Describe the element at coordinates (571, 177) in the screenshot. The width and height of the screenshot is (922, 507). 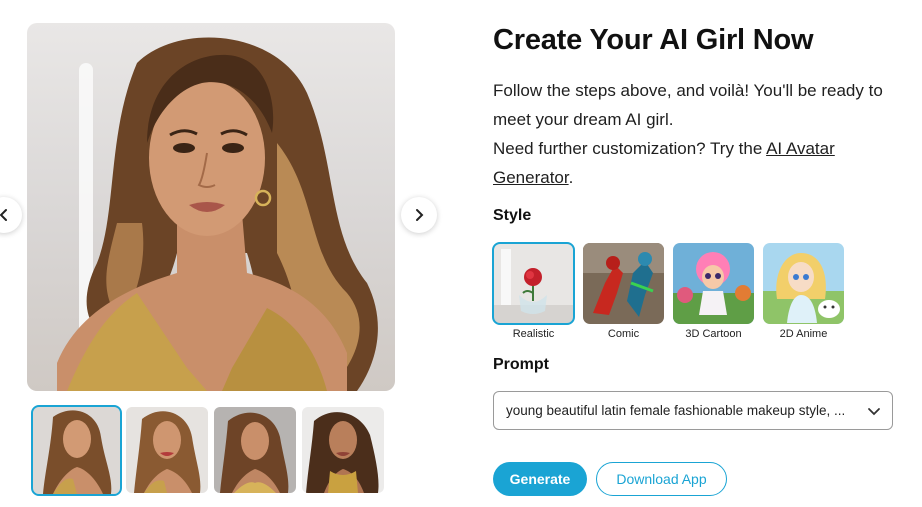
I see `description-line-2-suffix: .` at that location.